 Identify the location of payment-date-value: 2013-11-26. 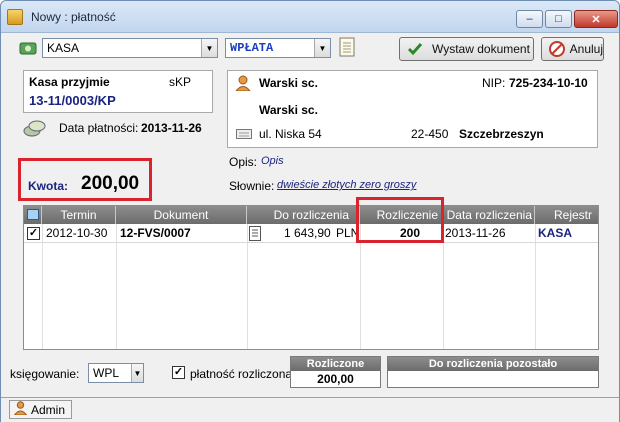
(171, 128).